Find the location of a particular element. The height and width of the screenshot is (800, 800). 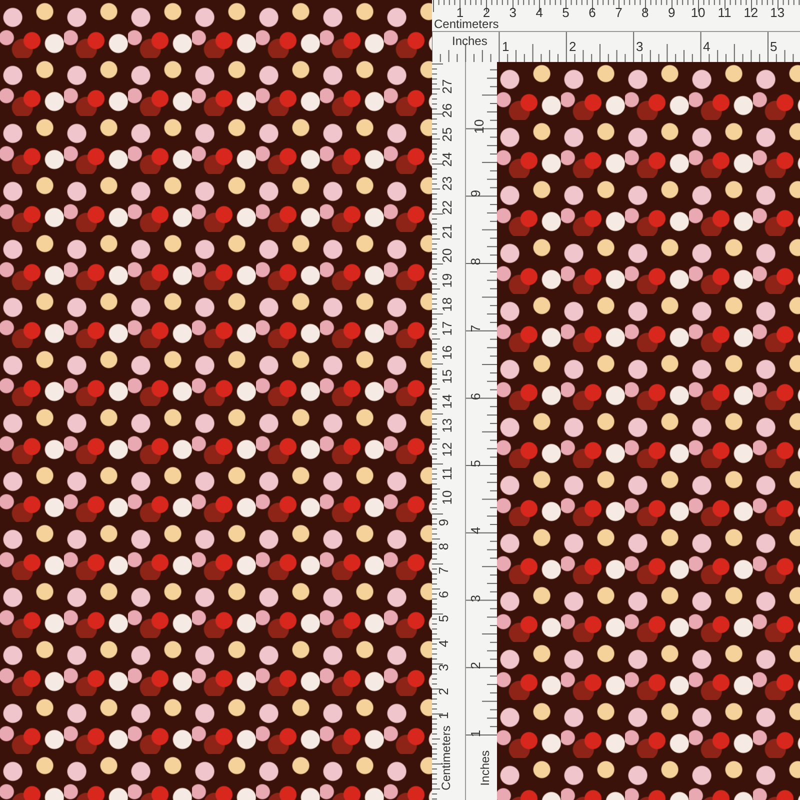

centimeter-number: 23 is located at coordinates (447, 183).